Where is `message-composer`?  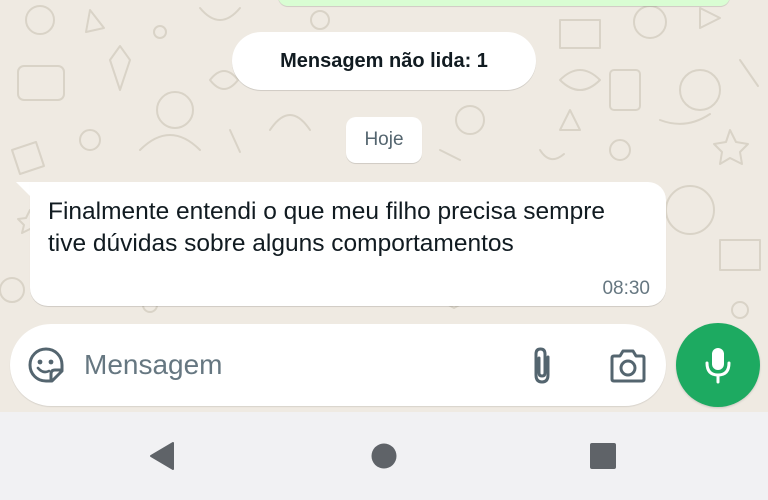
message-composer is located at coordinates (338, 365).